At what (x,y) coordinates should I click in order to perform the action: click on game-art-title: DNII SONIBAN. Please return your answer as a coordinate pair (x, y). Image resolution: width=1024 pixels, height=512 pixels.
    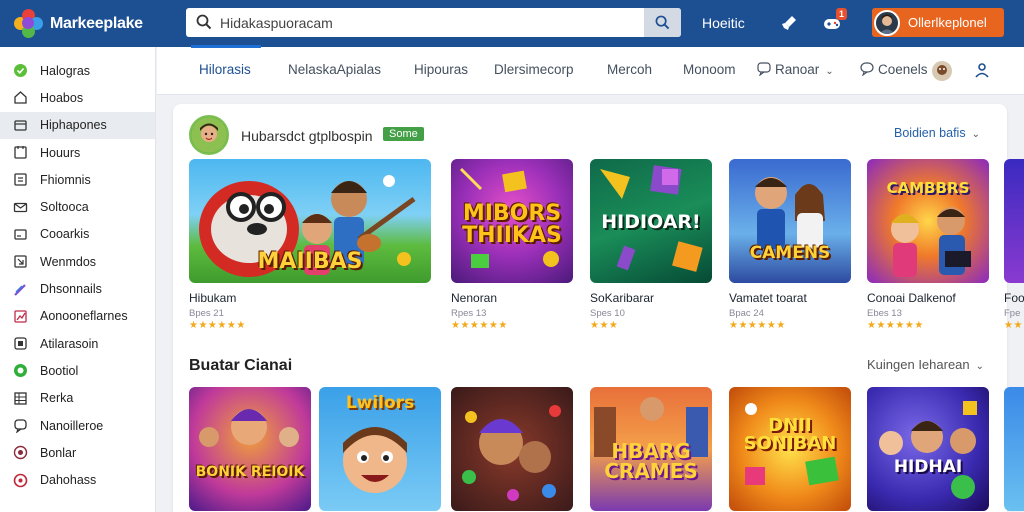
    Looking at the image, I should click on (790, 434).